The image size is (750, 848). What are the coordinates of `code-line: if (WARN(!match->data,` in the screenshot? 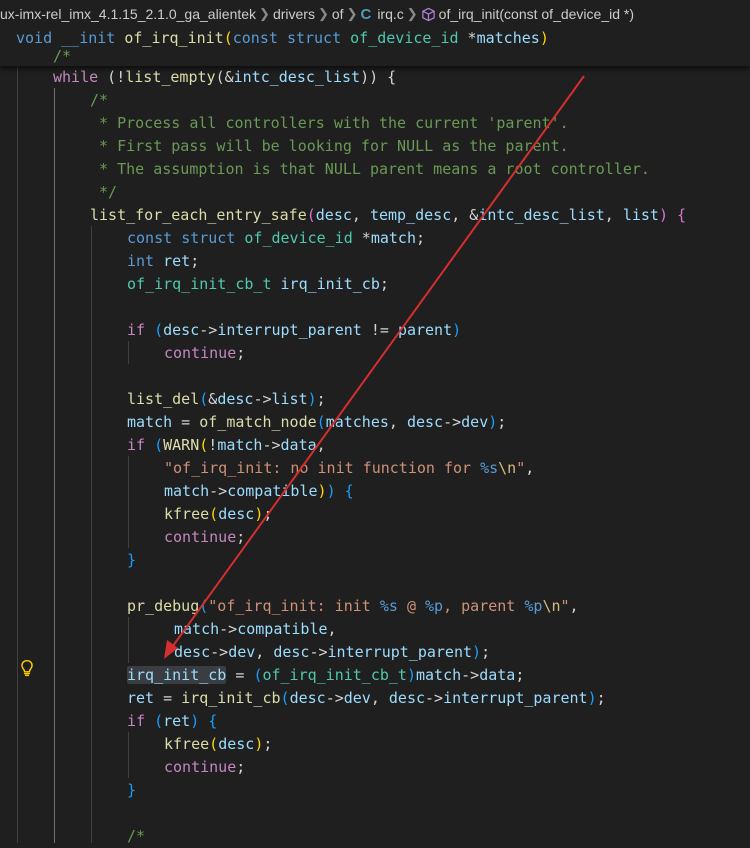 It's located at (226, 445).